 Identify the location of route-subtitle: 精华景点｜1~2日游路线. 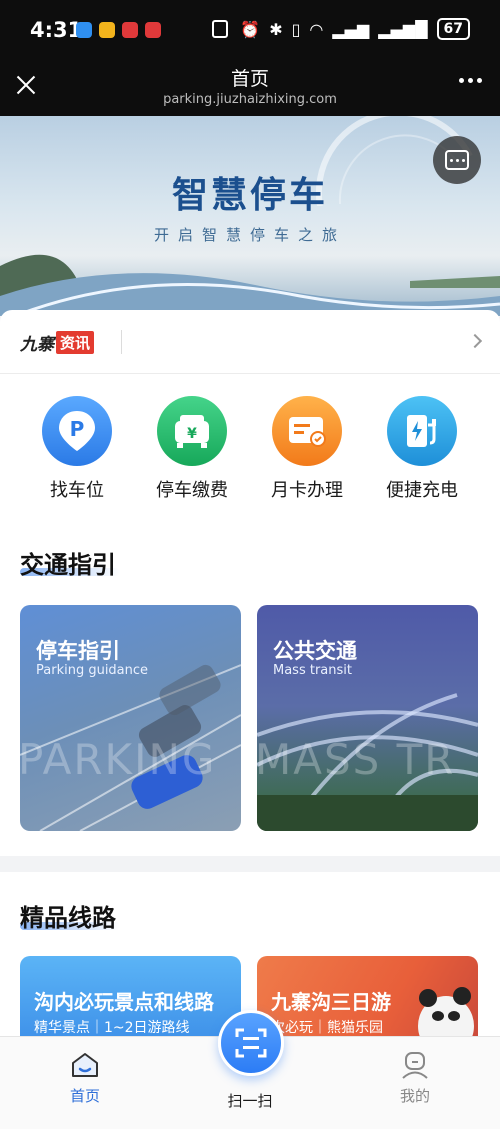
(112, 1028).